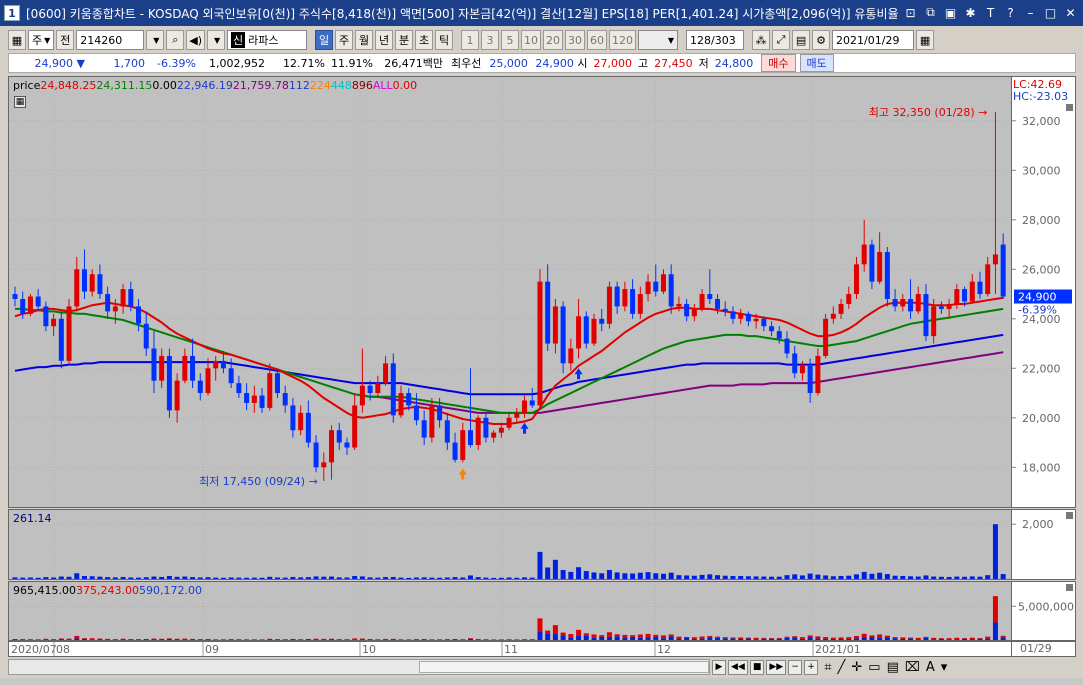 This screenshot has width=1083, height=685. Describe the element at coordinates (444, 40) in the screenshot. I see `period-tick-button: 틱` at that location.